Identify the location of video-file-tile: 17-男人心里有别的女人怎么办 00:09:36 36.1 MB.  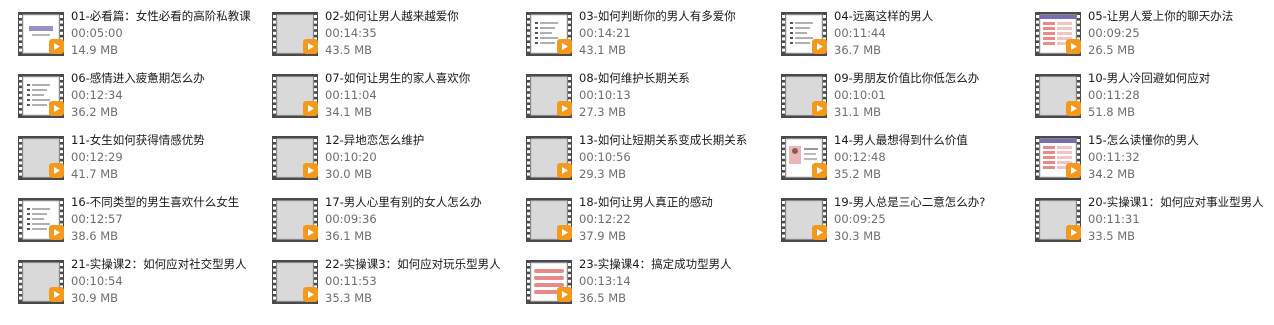
(397, 224).